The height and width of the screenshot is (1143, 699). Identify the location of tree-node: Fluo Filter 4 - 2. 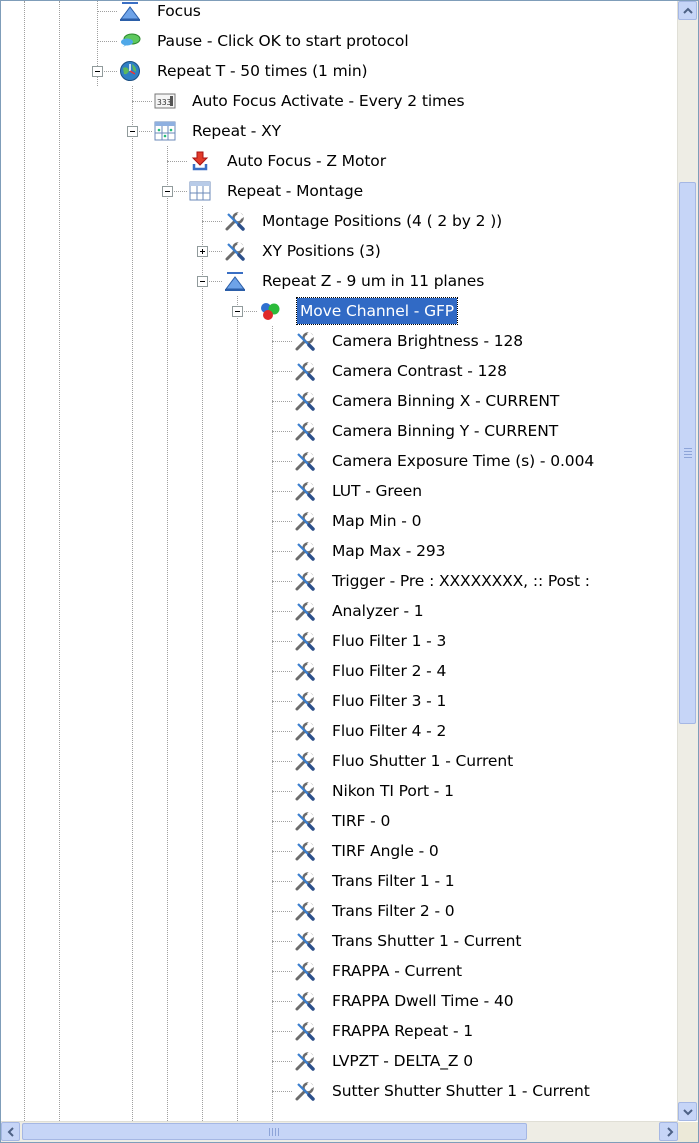
(339, 731).